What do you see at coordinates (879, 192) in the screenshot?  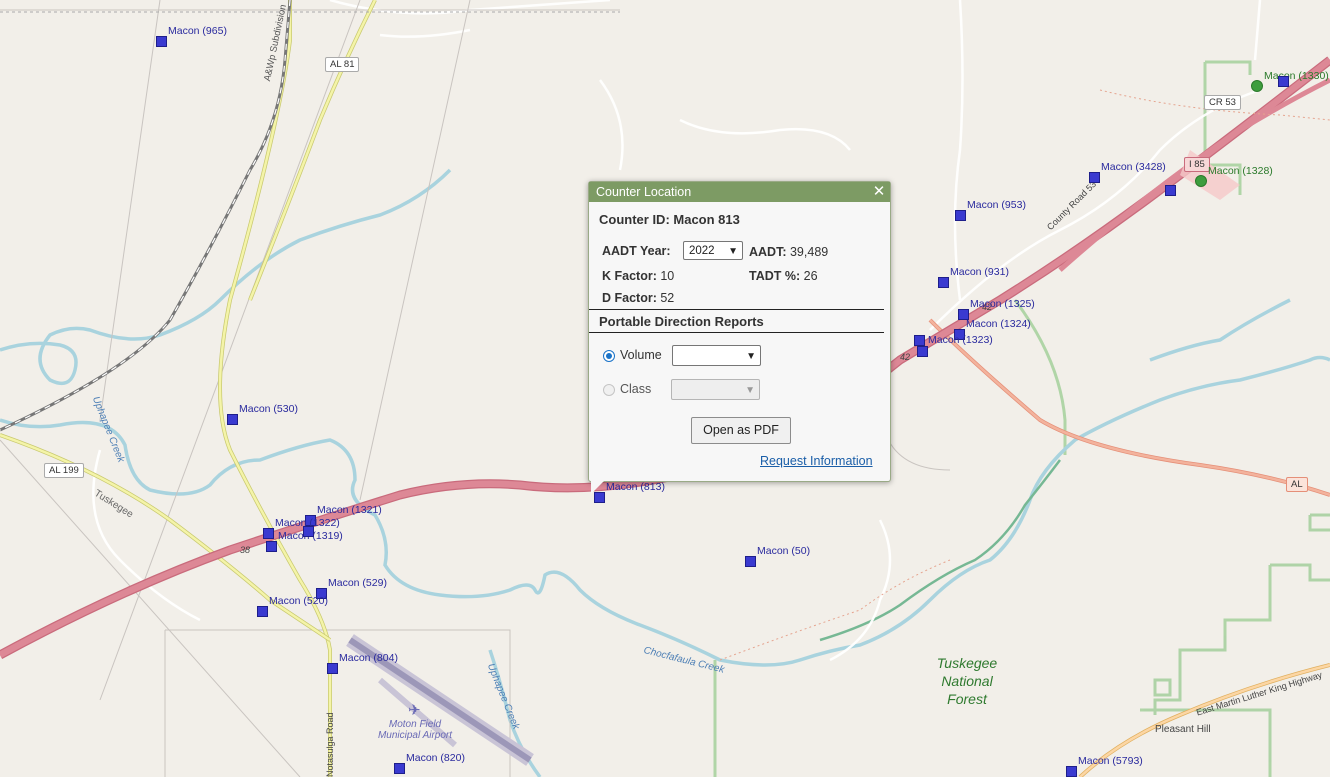 I see `close-icon: ✕` at bounding box center [879, 192].